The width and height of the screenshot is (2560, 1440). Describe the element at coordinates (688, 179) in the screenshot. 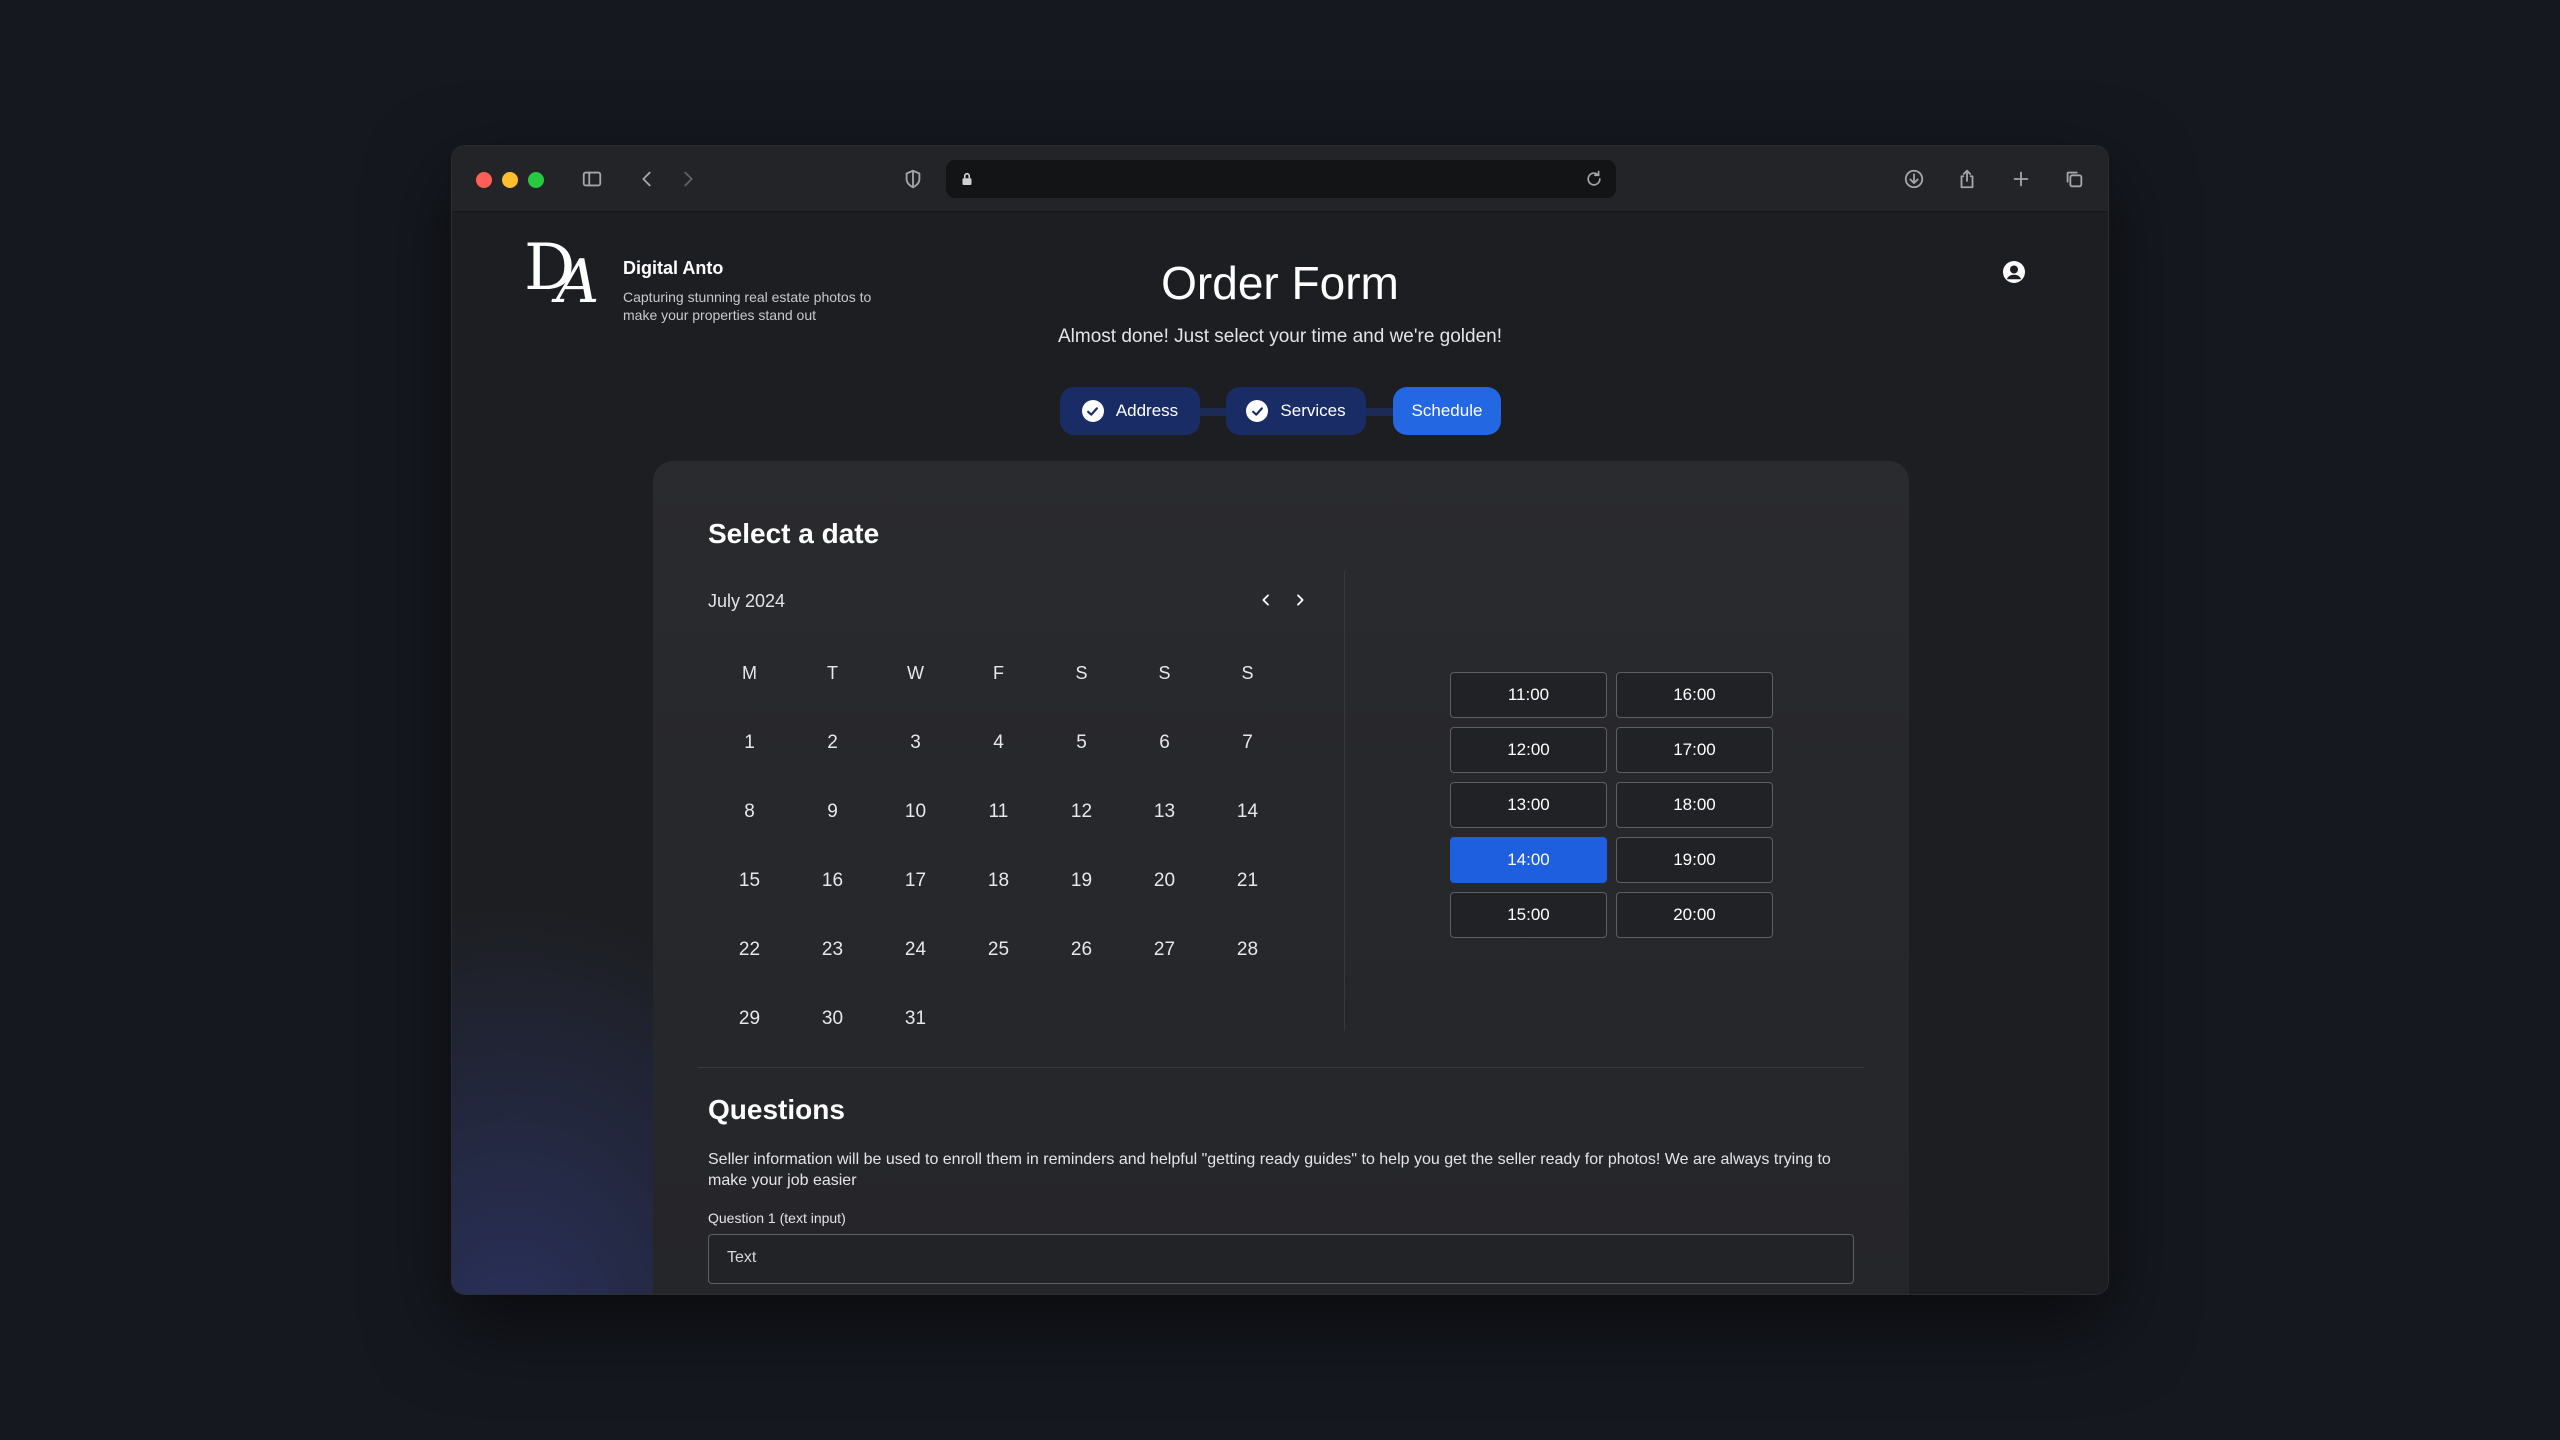

I see `forward-icon` at that location.